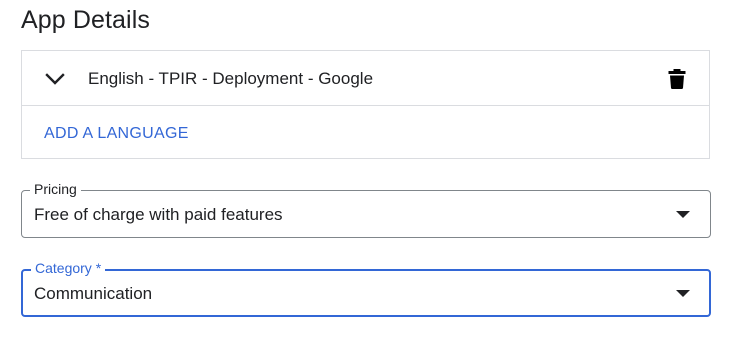  Describe the element at coordinates (85, 20) in the screenshot. I see `page-title: App Details` at that location.